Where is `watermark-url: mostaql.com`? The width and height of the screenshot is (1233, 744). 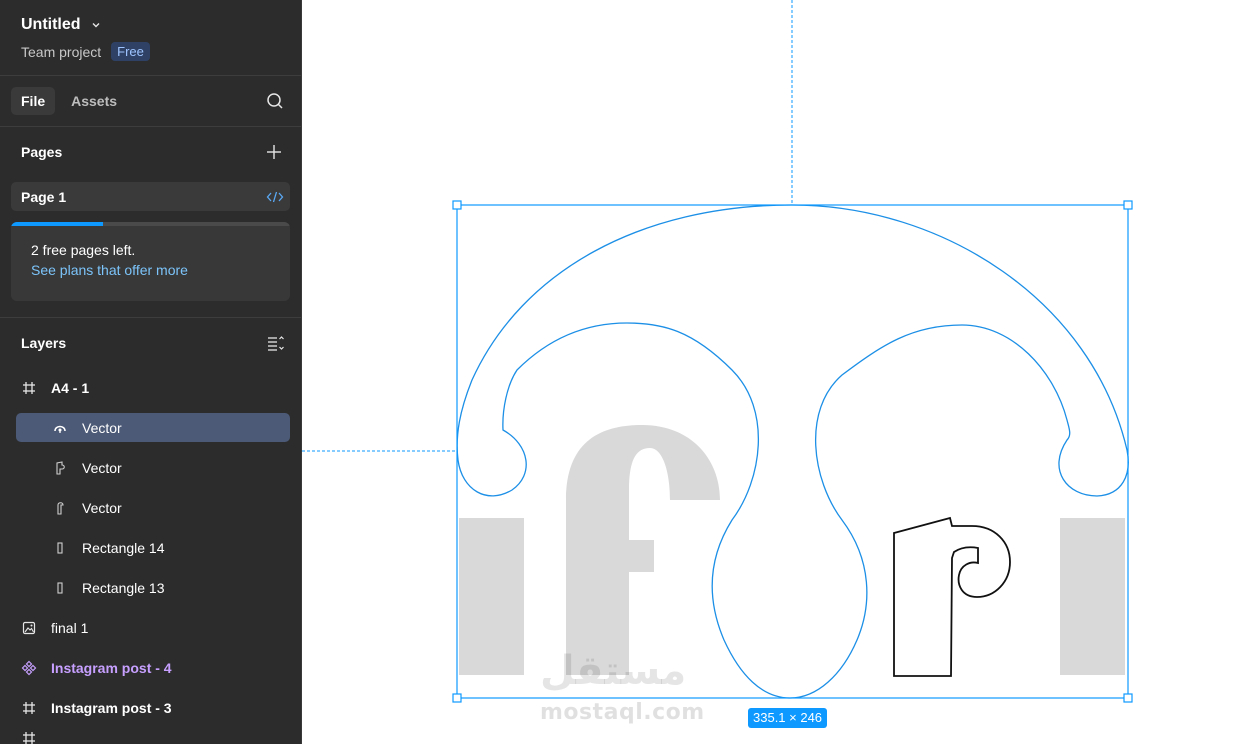
watermark-url: mostaql.com is located at coordinates (622, 712).